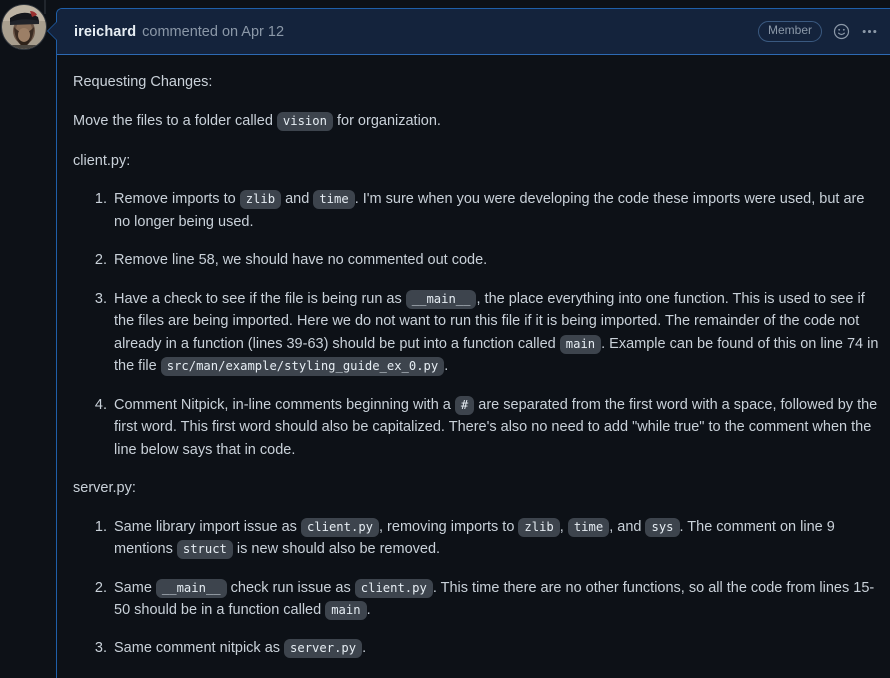  I want to click on inline-code-vision: vision, so click(304, 122).